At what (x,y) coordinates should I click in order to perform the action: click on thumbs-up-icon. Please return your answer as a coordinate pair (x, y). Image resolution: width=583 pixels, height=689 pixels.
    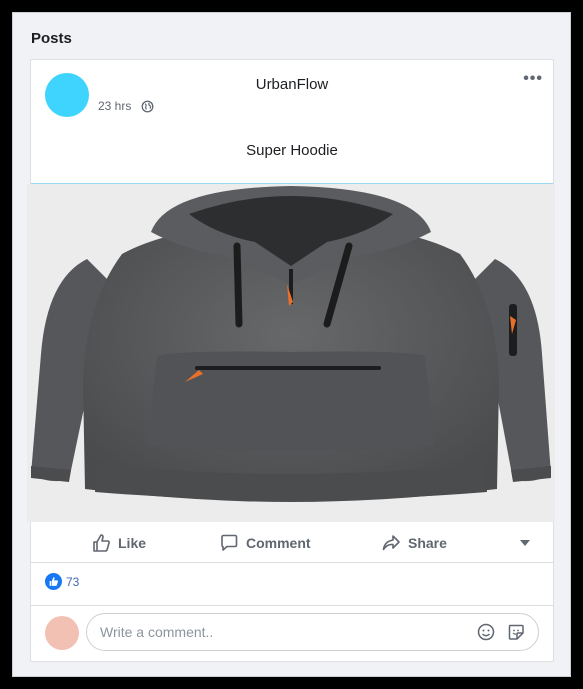
    Looking at the image, I should click on (101, 543).